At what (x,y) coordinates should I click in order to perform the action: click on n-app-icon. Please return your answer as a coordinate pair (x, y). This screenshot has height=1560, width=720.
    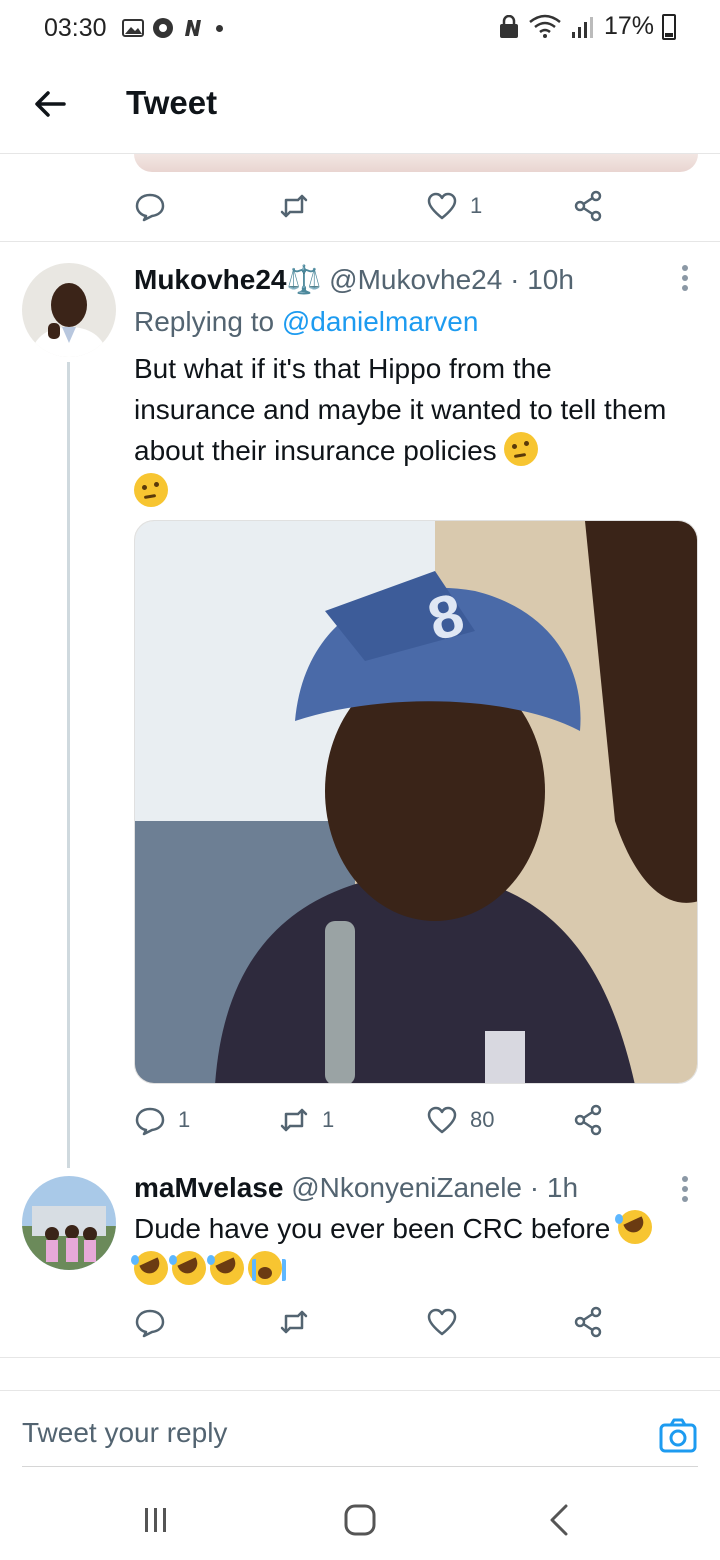
    Looking at the image, I should click on (193, 28).